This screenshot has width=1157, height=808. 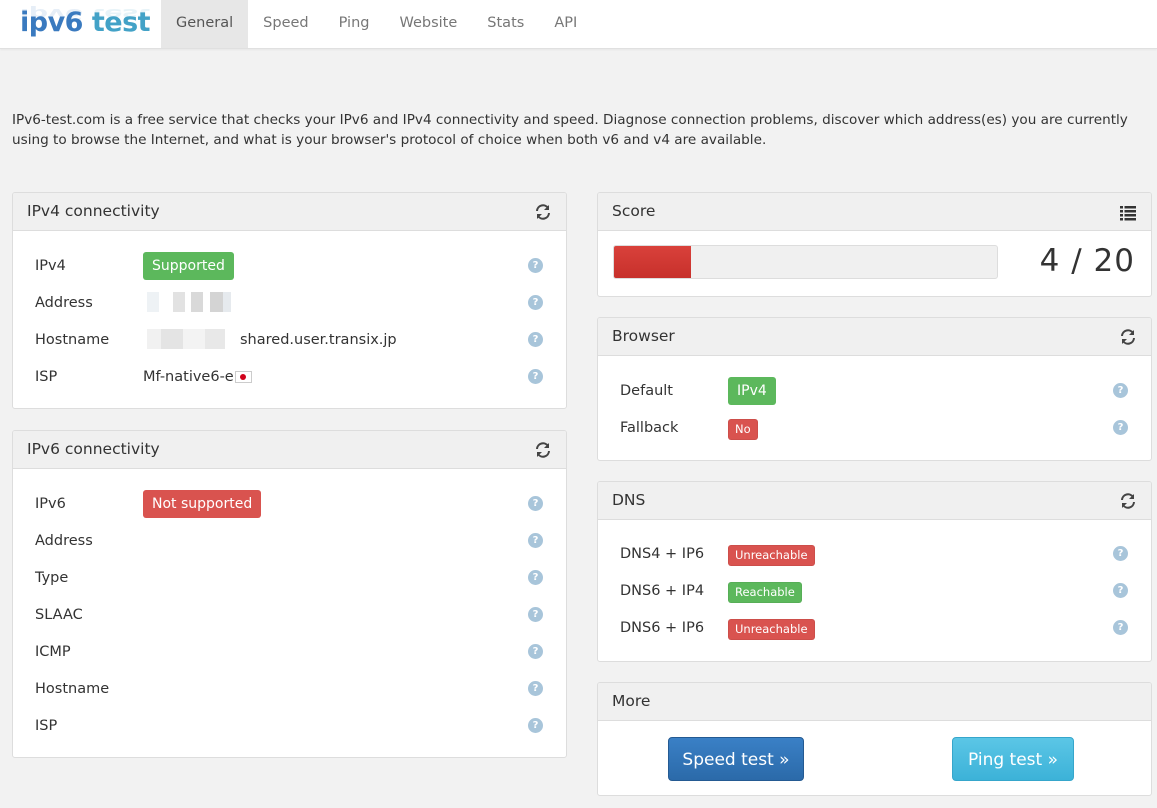 What do you see at coordinates (93, 449) in the screenshot?
I see `ipv6-panel-title: IPv6 connectivity` at bounding box center [93, 449].